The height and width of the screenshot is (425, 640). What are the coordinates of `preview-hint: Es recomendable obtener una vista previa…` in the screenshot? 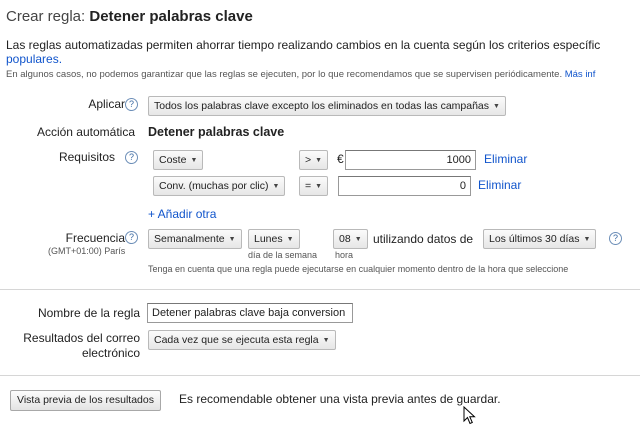 It's located at (340, 399).